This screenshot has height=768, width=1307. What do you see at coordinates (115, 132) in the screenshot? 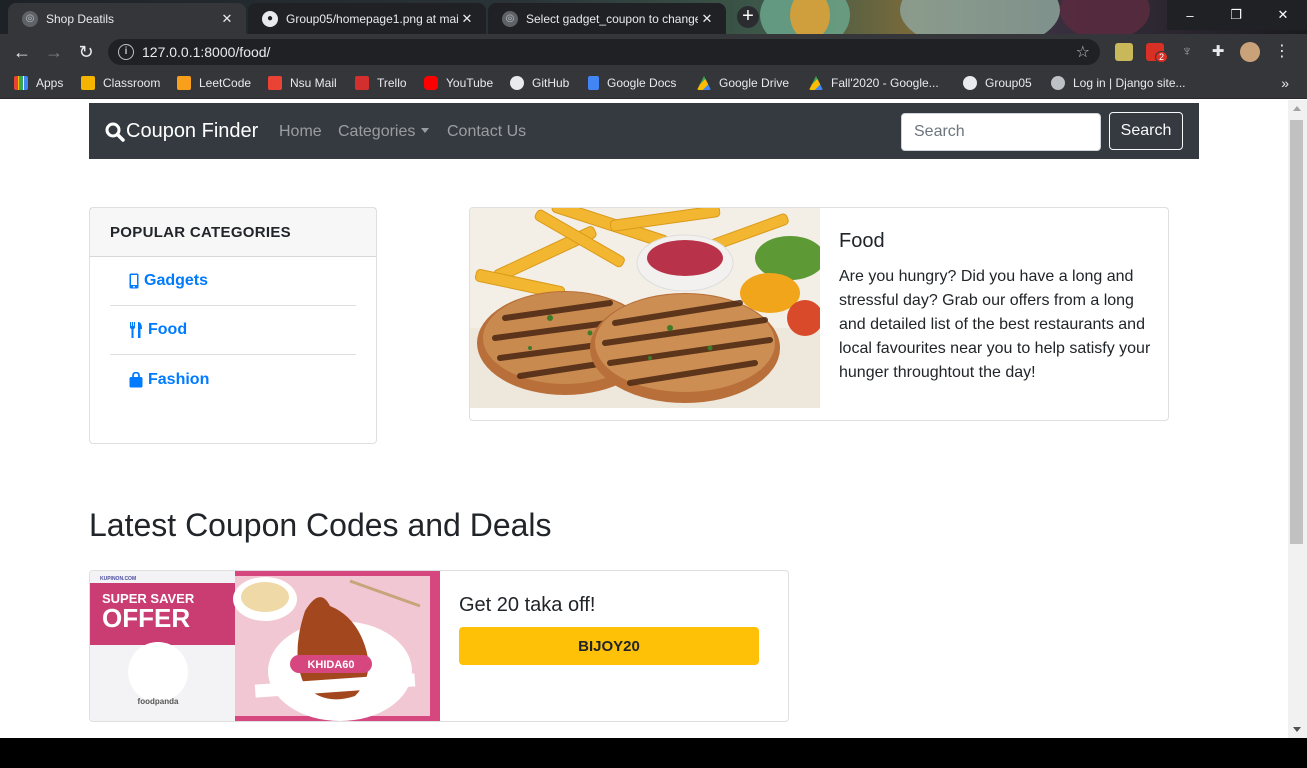
I see `search-icon` at bounding box center [115, 132].